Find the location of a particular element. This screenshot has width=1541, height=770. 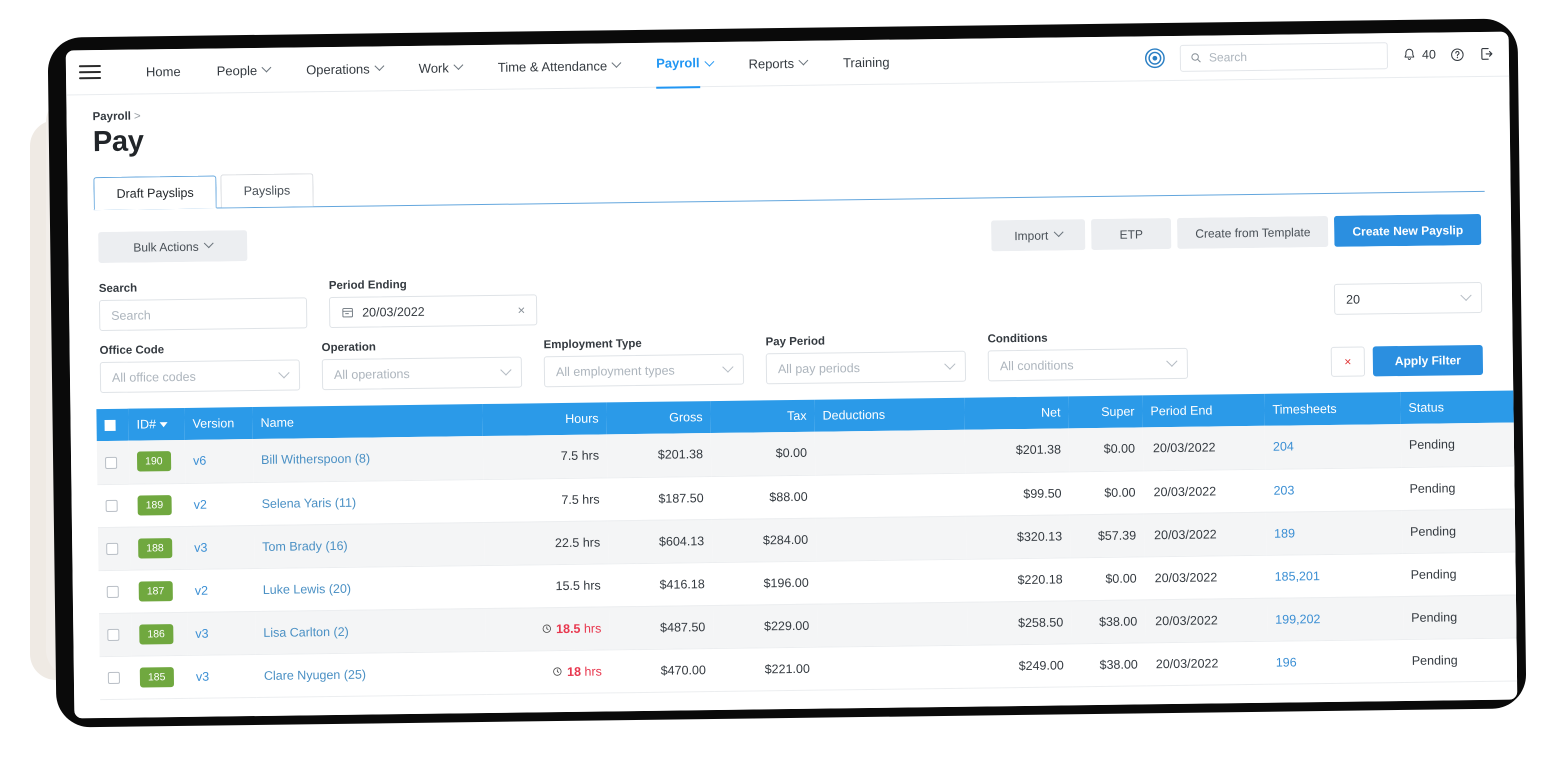

nav-item-time-and-attendance: Time & Attendance is located at coordinates (559, 65).